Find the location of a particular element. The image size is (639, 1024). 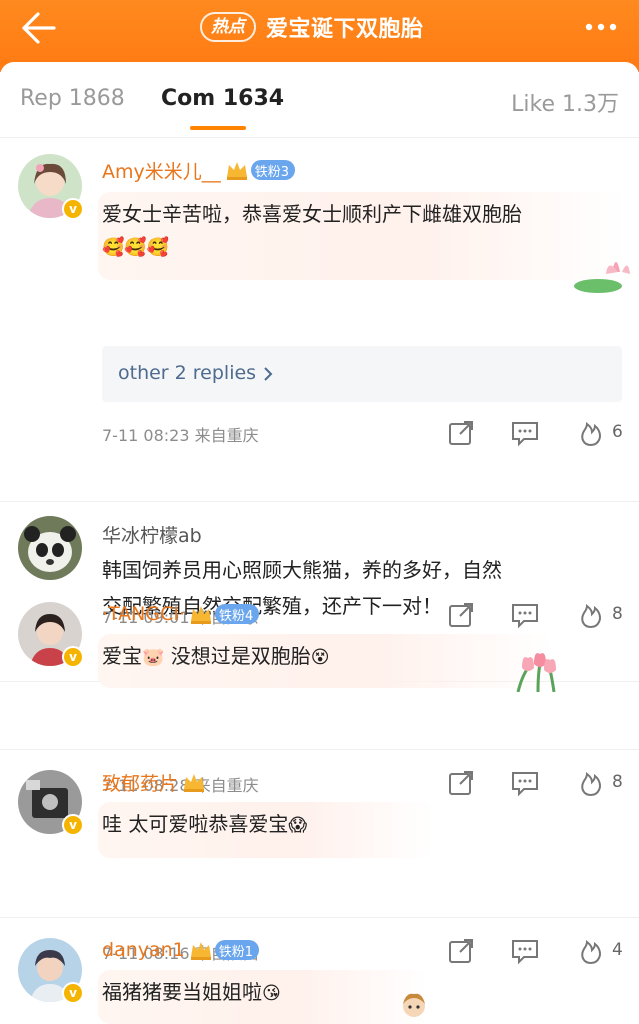

comment-text-part: 福猪猪要当姐姐啦 is located at coordinates (182, 992).